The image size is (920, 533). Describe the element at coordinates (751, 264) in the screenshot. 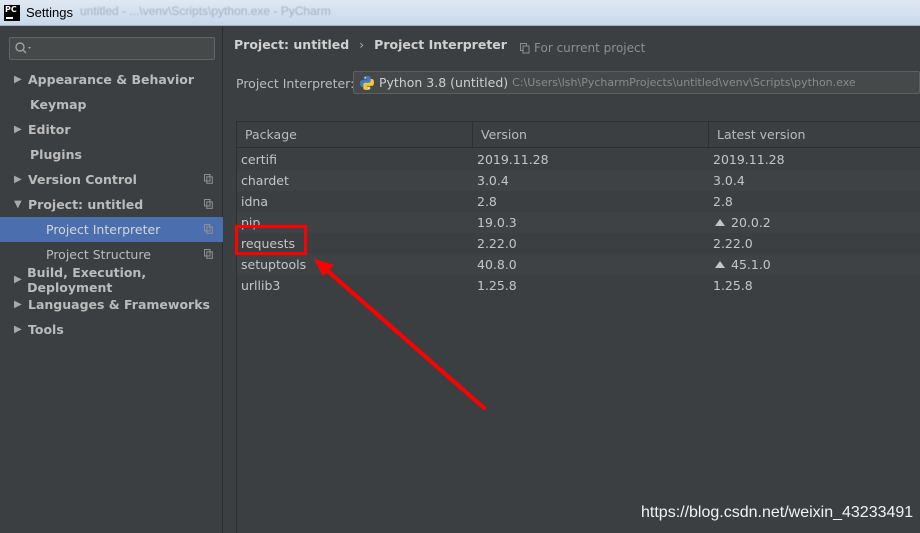

I see `latest-version-value: 45.1.0` at that location.